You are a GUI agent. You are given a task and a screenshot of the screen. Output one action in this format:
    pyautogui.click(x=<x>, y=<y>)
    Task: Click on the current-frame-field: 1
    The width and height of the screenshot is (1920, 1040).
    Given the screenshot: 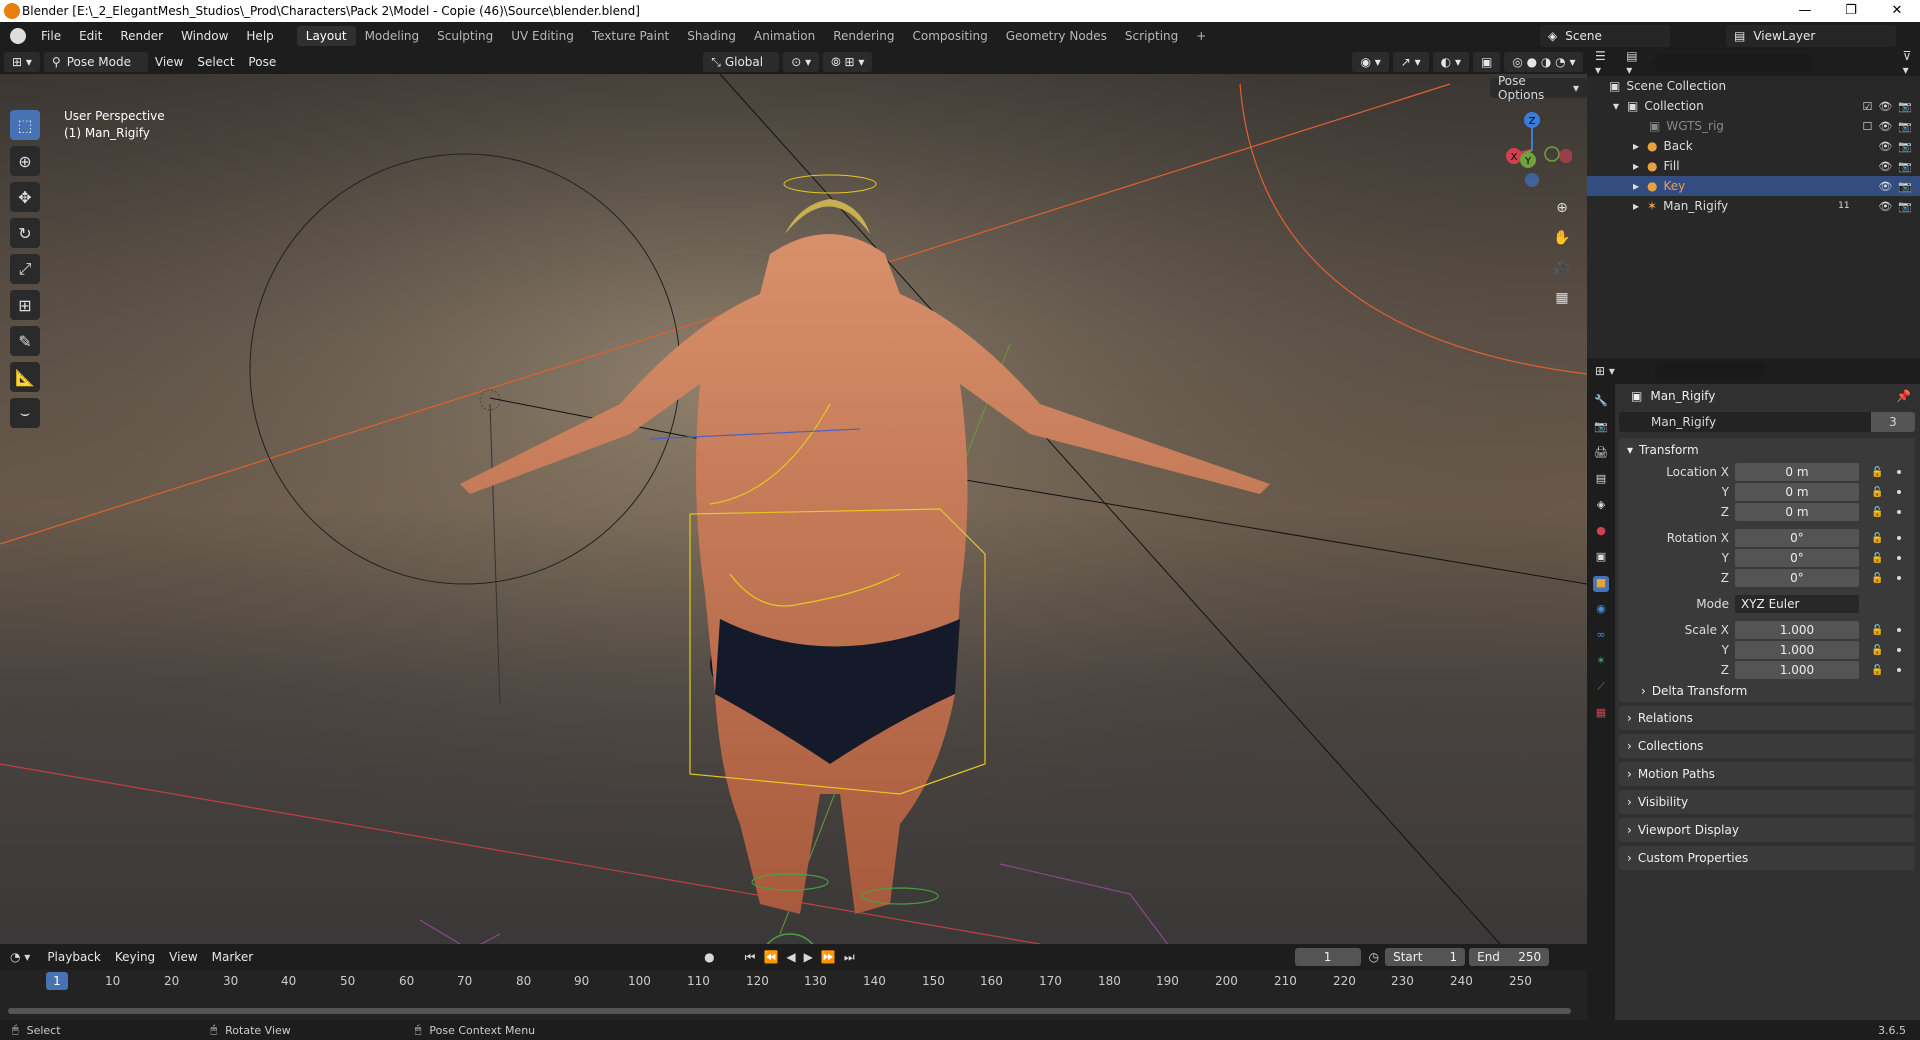 What is the action you would take?
    pyautogui.click(x=1327, y=957)
    